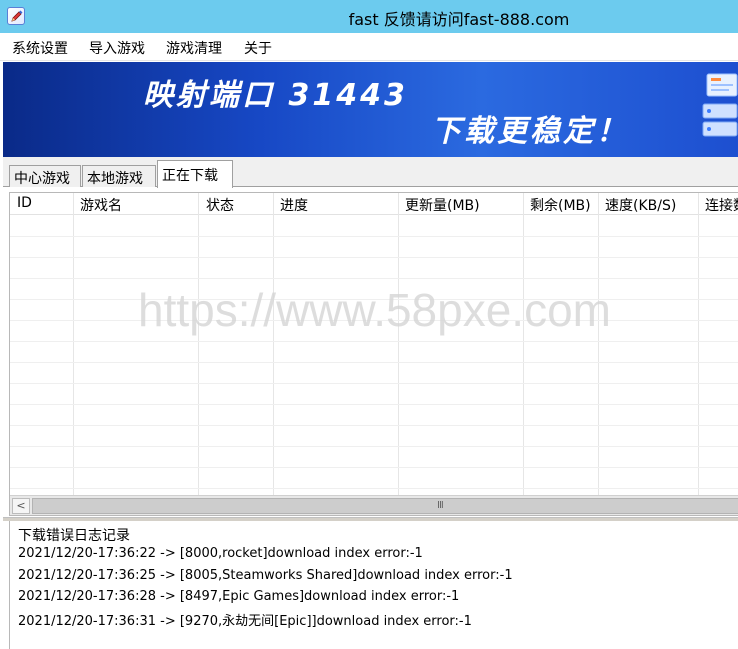  I want to click on tab-downloading: 正在下载, so click(195, 174).